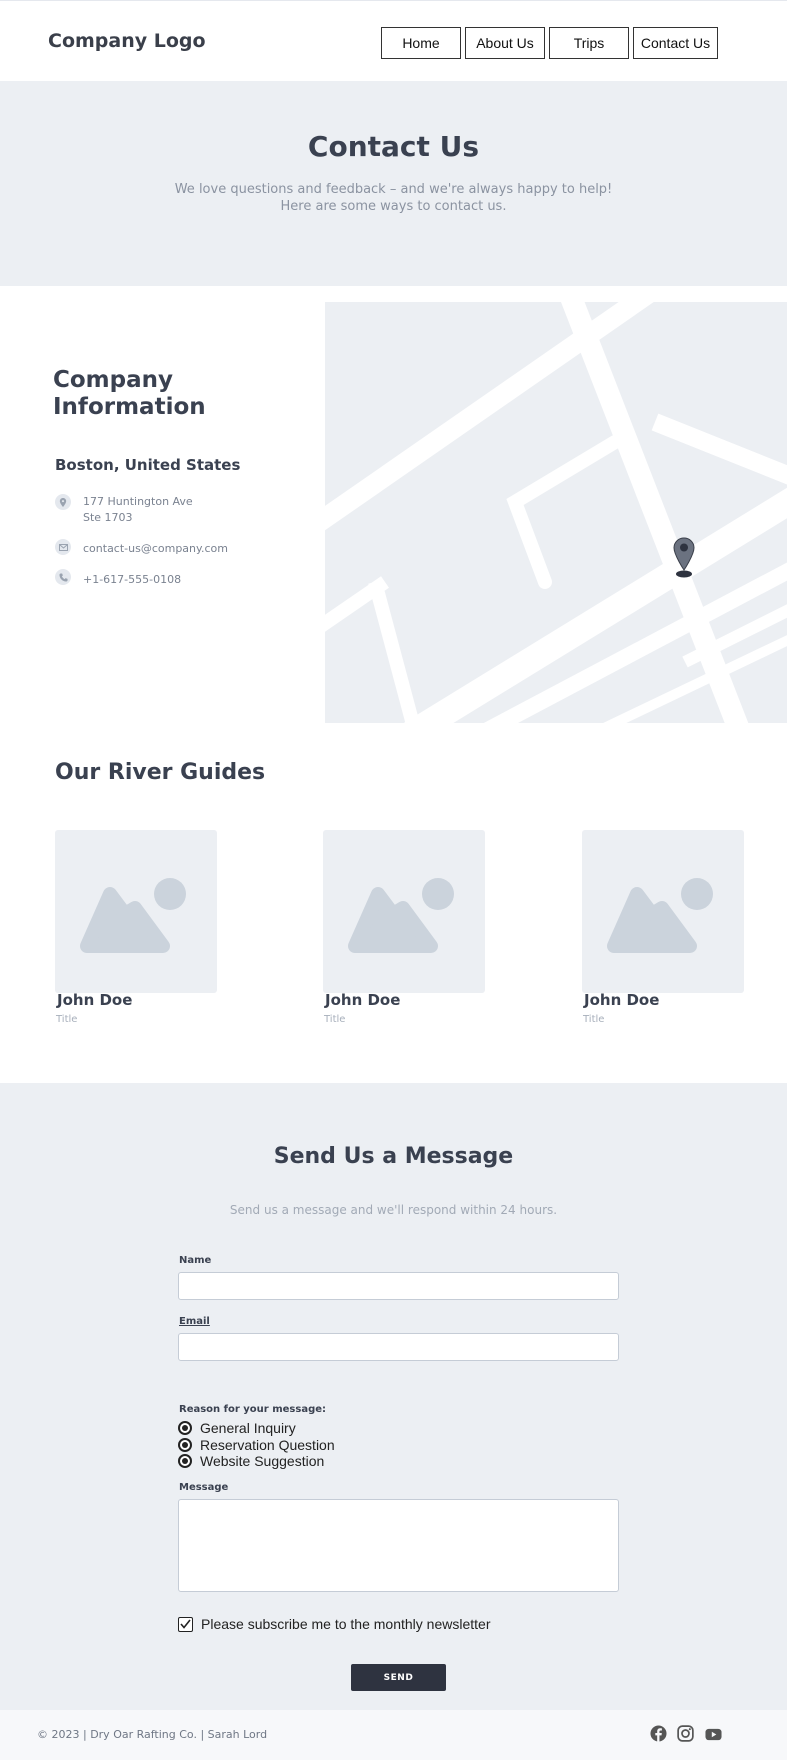  I want to click on hero-text-line2: Here are some ways to contact us., so click(393, 206).